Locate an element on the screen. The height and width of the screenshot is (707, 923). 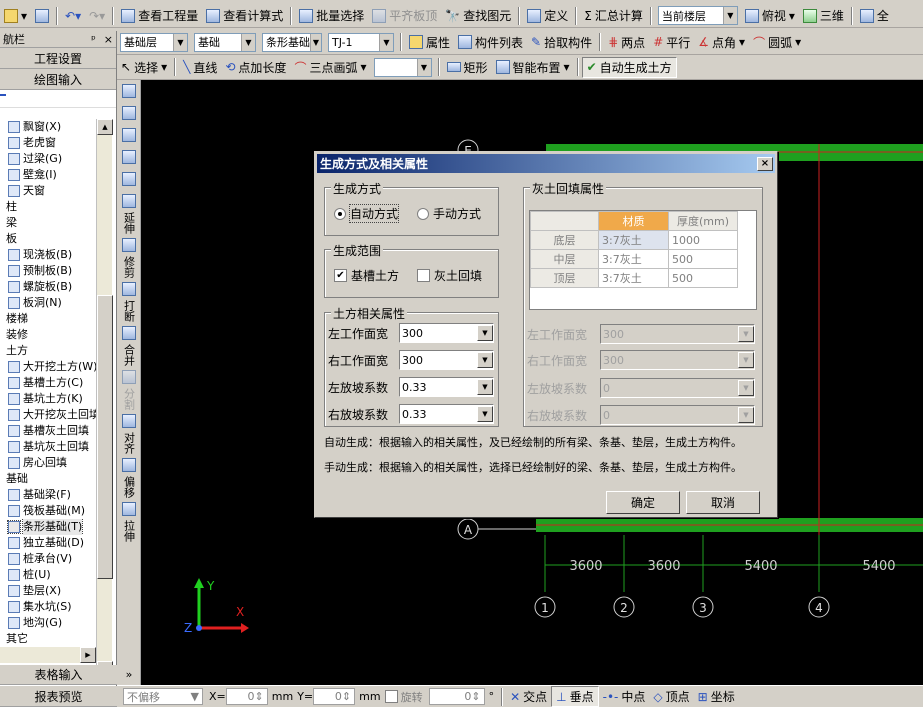
tree-item: 其它 is located at coordinates (48, 639).